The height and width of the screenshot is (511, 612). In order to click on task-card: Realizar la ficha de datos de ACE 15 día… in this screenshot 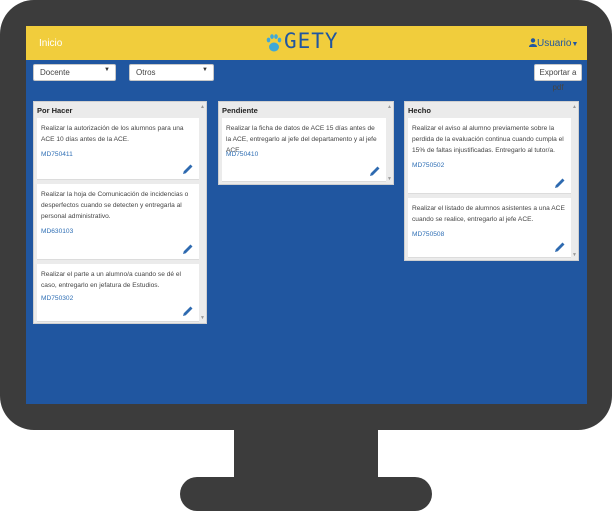, I will do `click(304, 150)`.